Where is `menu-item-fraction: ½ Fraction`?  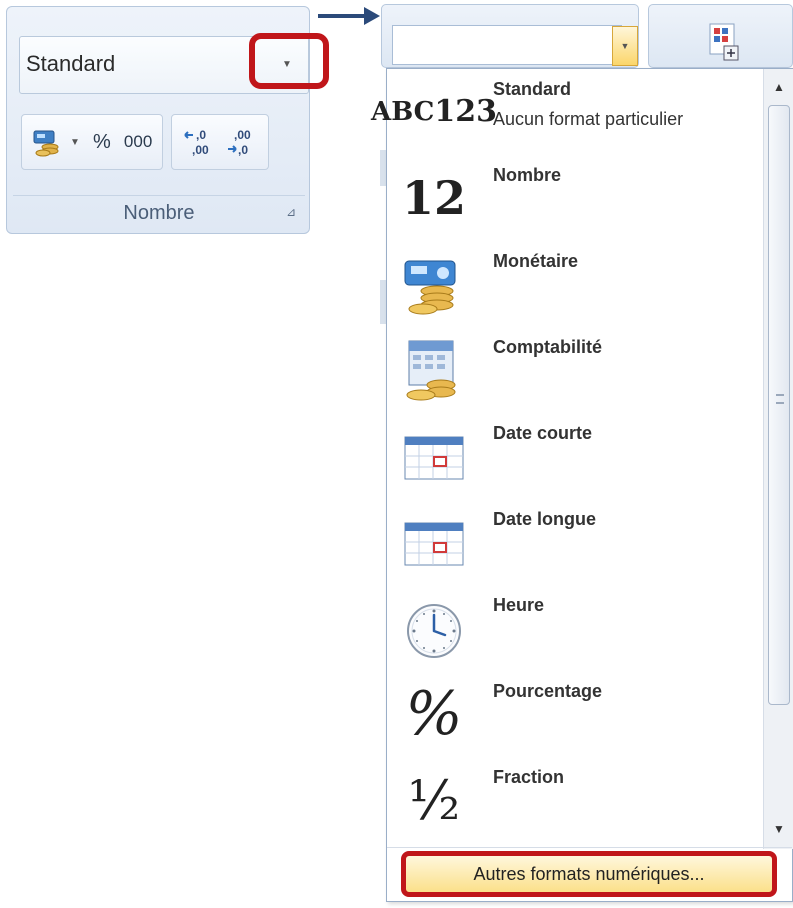 menu-item-fraction: ½ Fraction is located at coordinates (575, 800).